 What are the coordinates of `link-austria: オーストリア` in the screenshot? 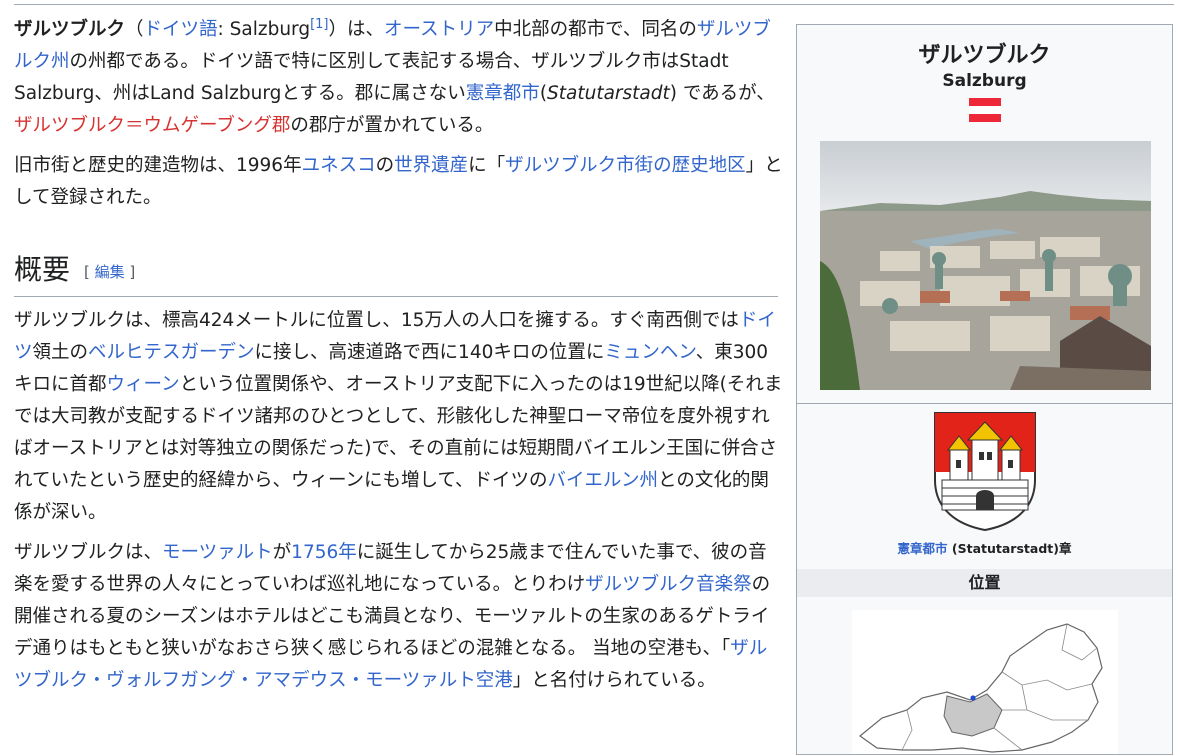 It's located at (439, 29).